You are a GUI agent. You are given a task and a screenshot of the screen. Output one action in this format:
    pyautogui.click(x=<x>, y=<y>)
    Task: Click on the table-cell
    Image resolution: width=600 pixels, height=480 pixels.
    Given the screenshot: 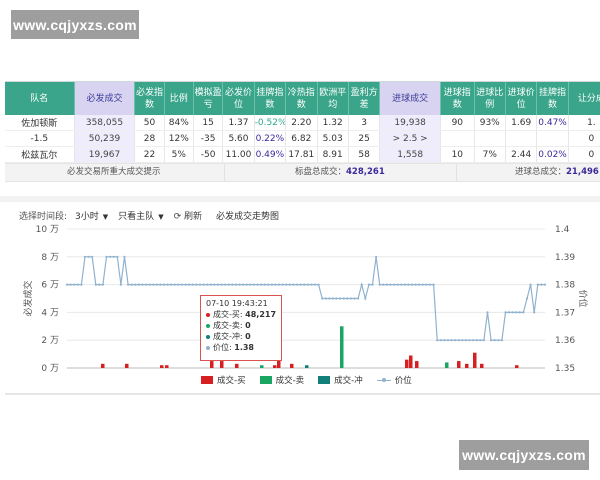 What is the action you would take?
    pyautogui.click(x=457, y=138)
    